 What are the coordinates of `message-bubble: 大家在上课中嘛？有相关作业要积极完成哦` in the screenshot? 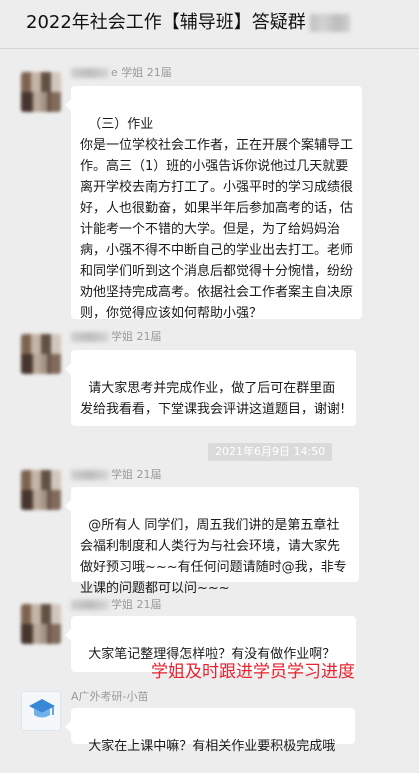 It's located at (210, 731).